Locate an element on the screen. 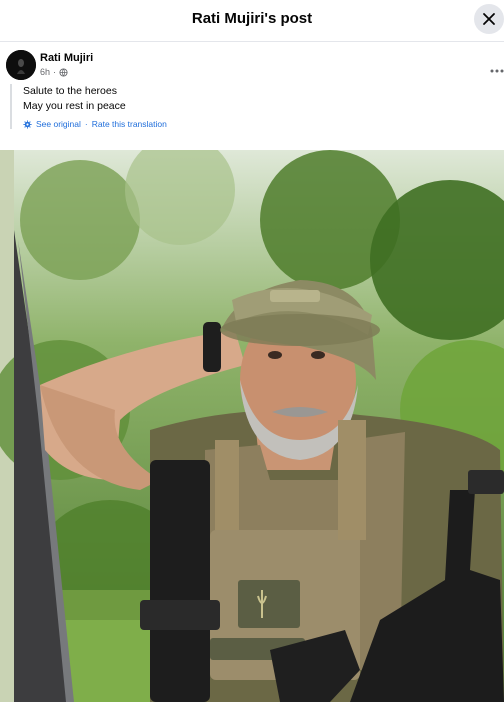 The width and height of the screenshot is (504, 702). post-header: Rati Mujiri's post is located at coordinates (252, 21).